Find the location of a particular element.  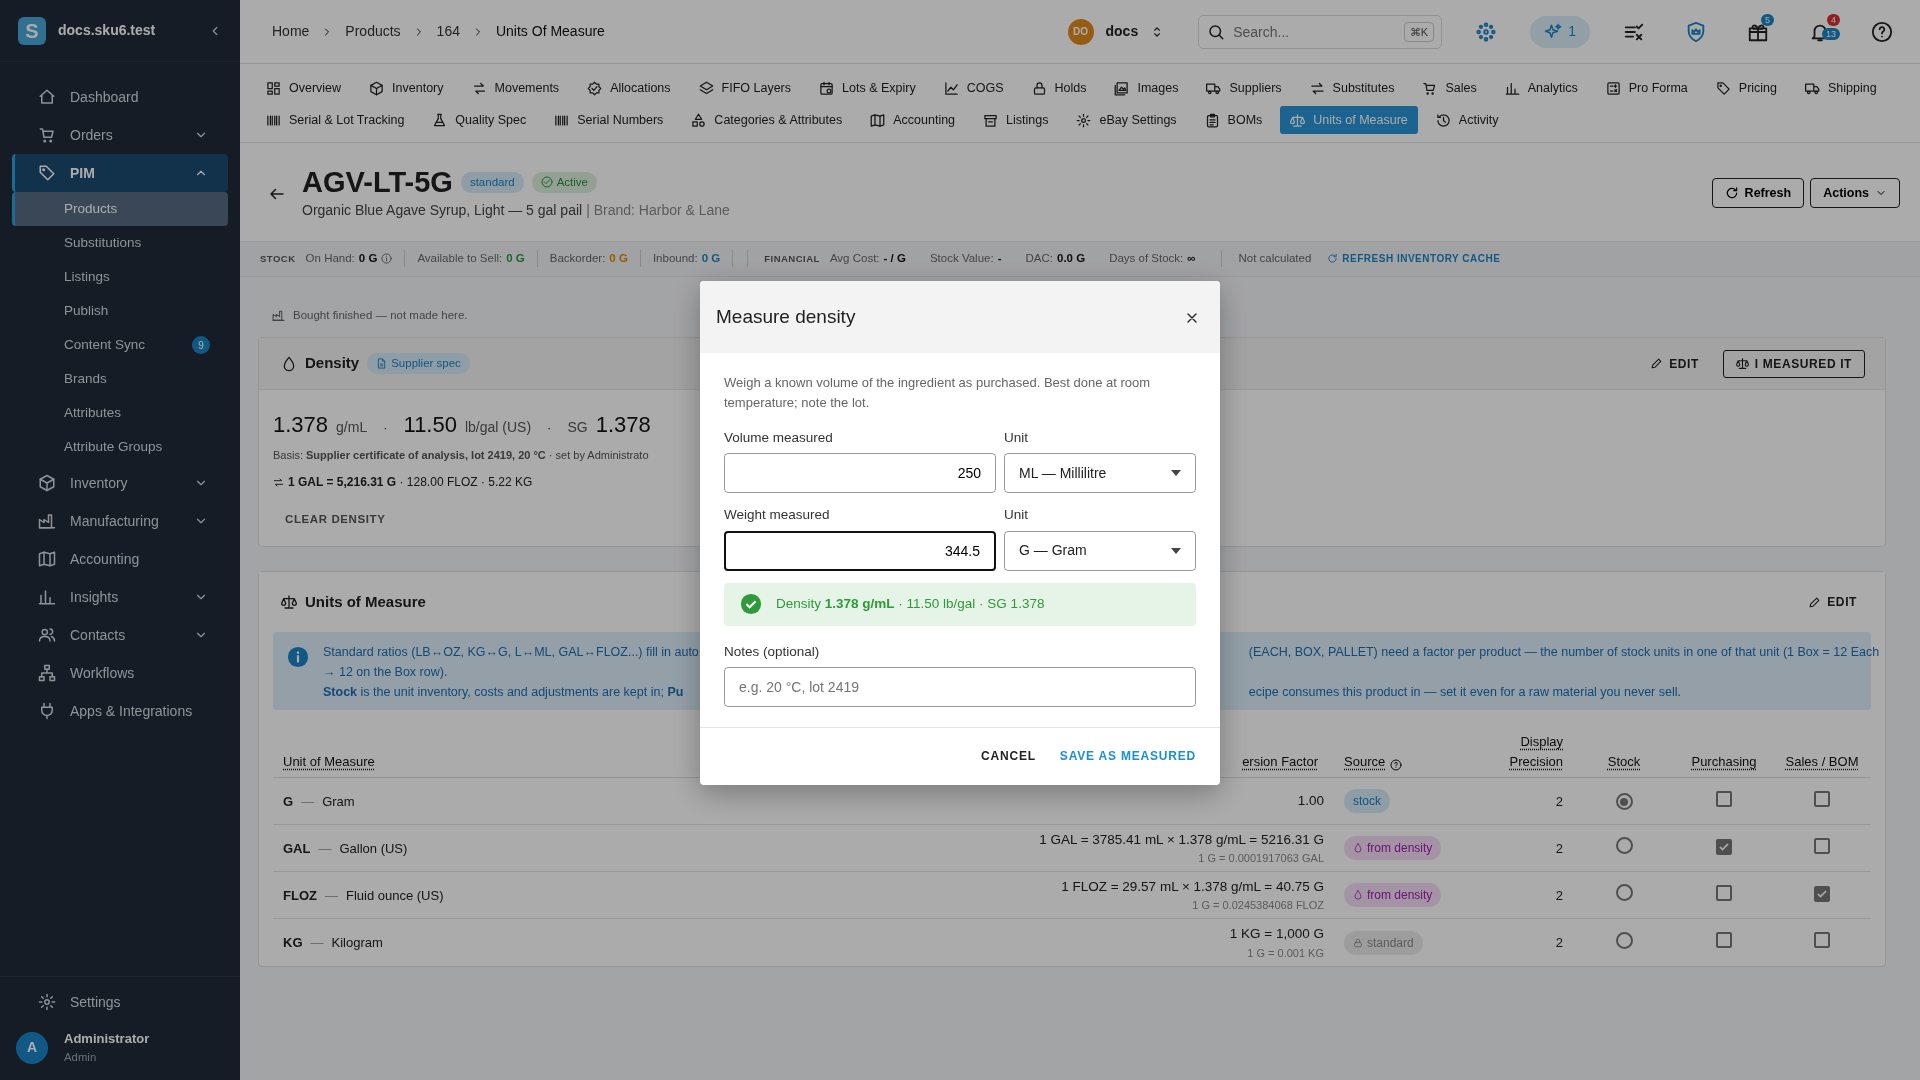

tab: Serial & Lot Tracking is located at coordinates (335, 120).